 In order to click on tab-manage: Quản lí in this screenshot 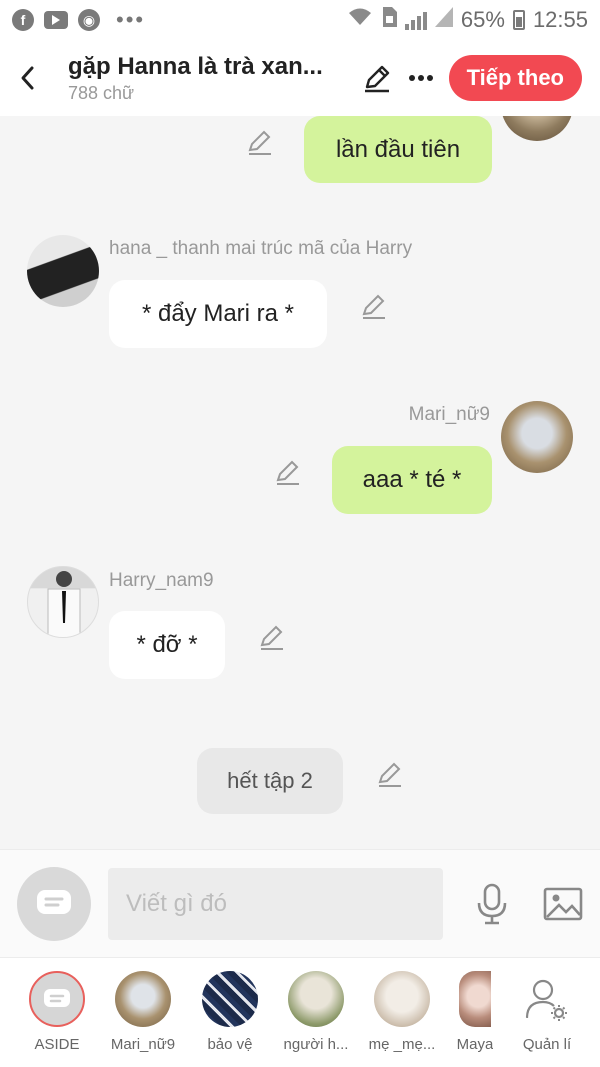, I will do `click(547, 1012)`.